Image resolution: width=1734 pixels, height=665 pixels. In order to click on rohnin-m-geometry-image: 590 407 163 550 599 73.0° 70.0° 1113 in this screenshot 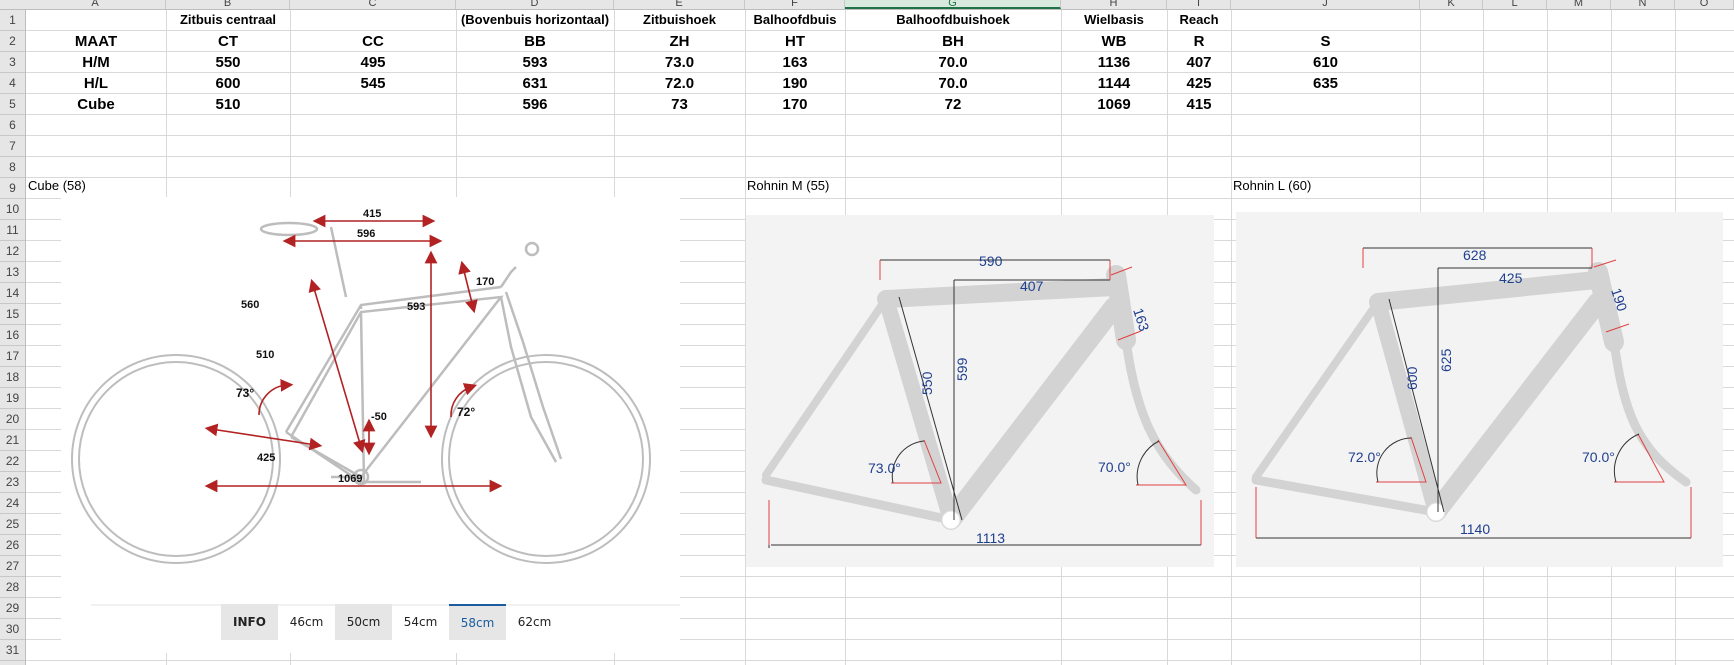, I will do `click(980, 391)`.